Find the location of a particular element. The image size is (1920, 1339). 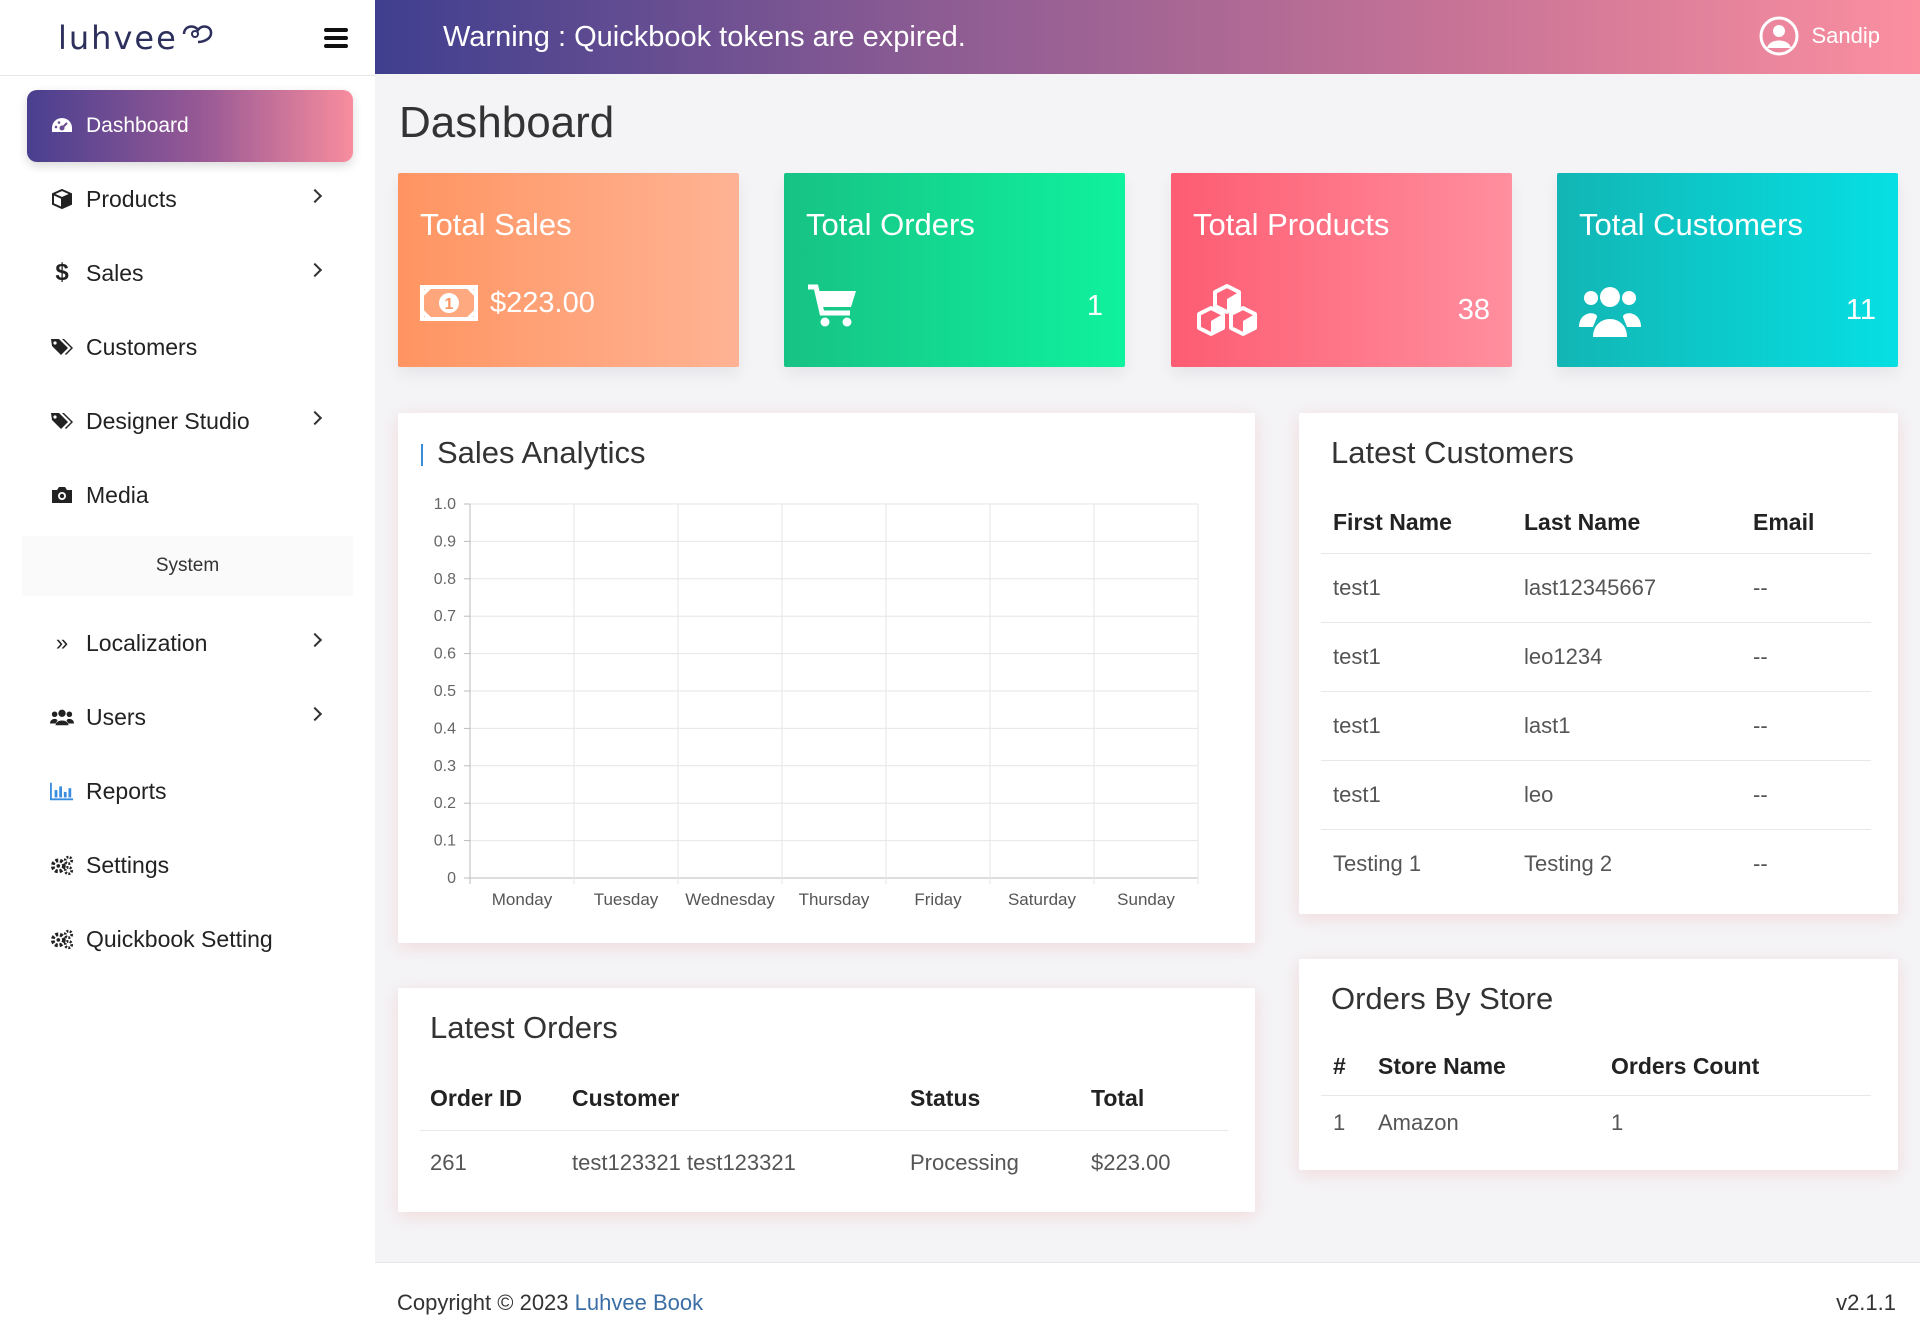

table-row: test1 leo -- is located at coordinates (1596, 794).